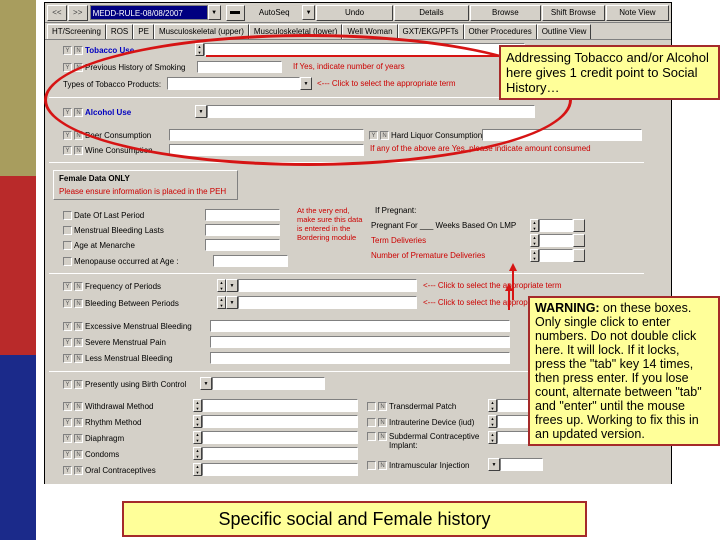 This screenshot has height=540, width=720. Describe the element at coordinates (280, 469) in the screenshot. I see `oral-contraceptives-field` at that location.